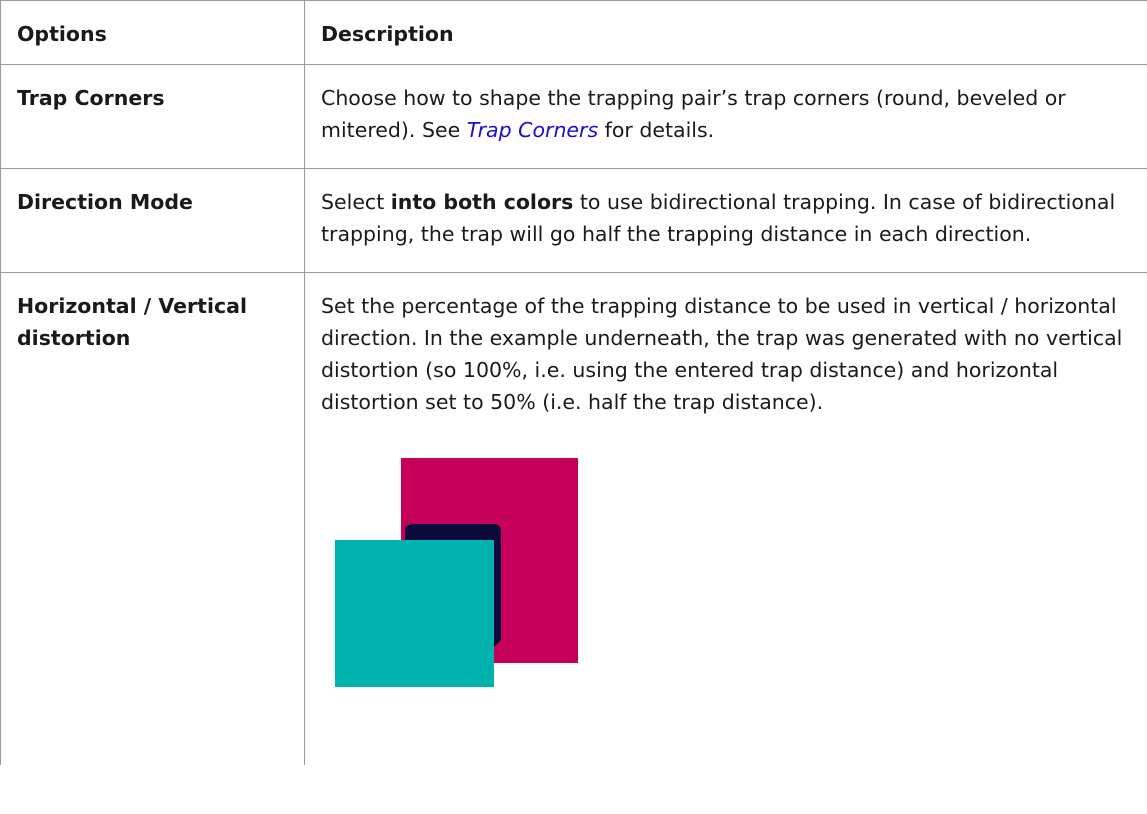  I want to click on description-text: Select, so click(356, 202).